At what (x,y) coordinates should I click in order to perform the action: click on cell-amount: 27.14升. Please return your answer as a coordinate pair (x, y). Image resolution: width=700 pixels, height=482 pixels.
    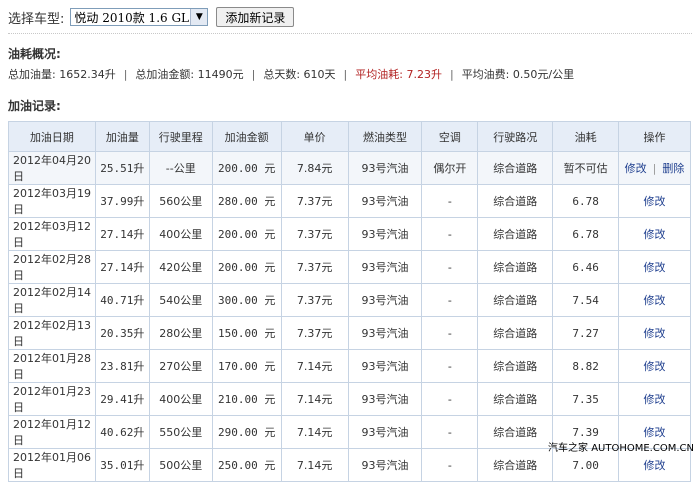
    Looking at the image, I should click on (122, 267).